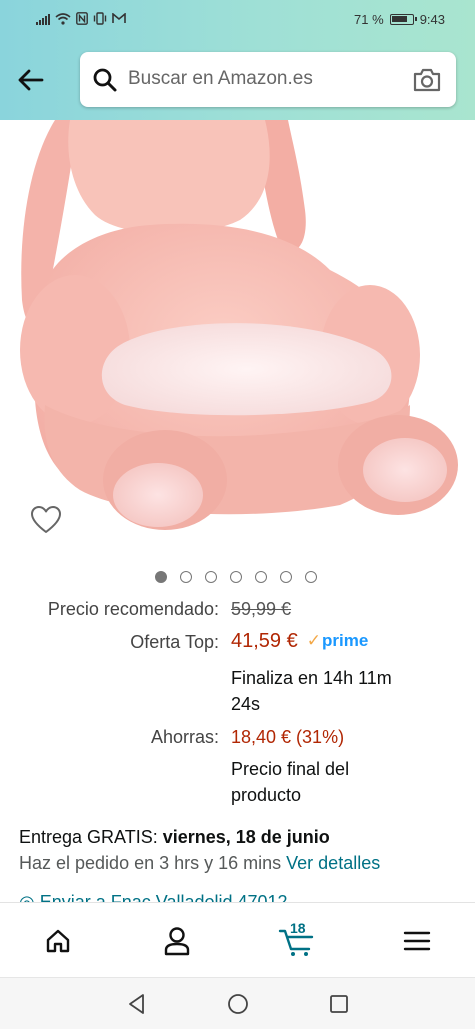  What do you see at coordinates (133, 609) in the screenshot?
I see `recommended-price-label: Precio recomendado:` at bounding box center [133, 609].